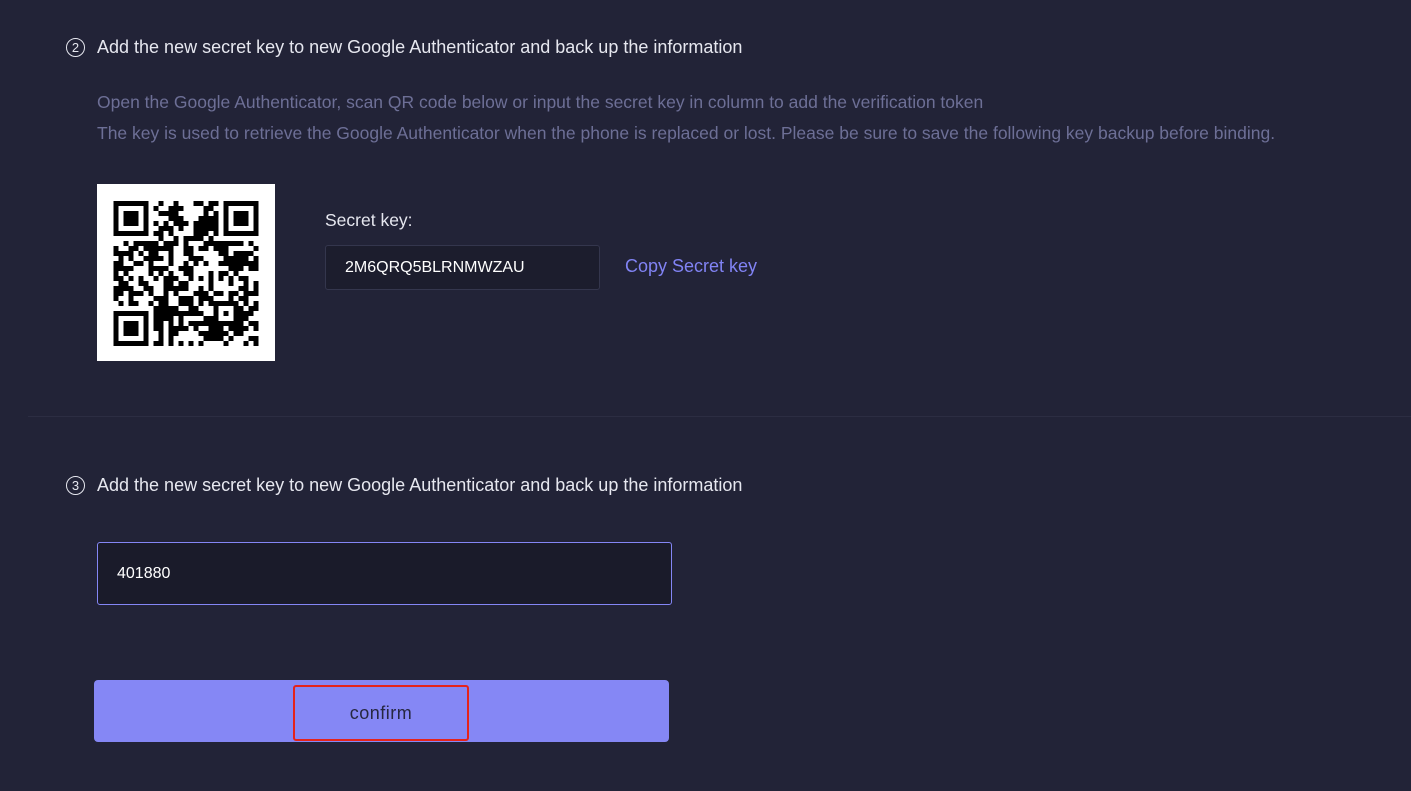 This screenshot has width=1411, height=791. Describe the element at coordinates (719, 416) in the screenshot. I see `section-divider` at that location.